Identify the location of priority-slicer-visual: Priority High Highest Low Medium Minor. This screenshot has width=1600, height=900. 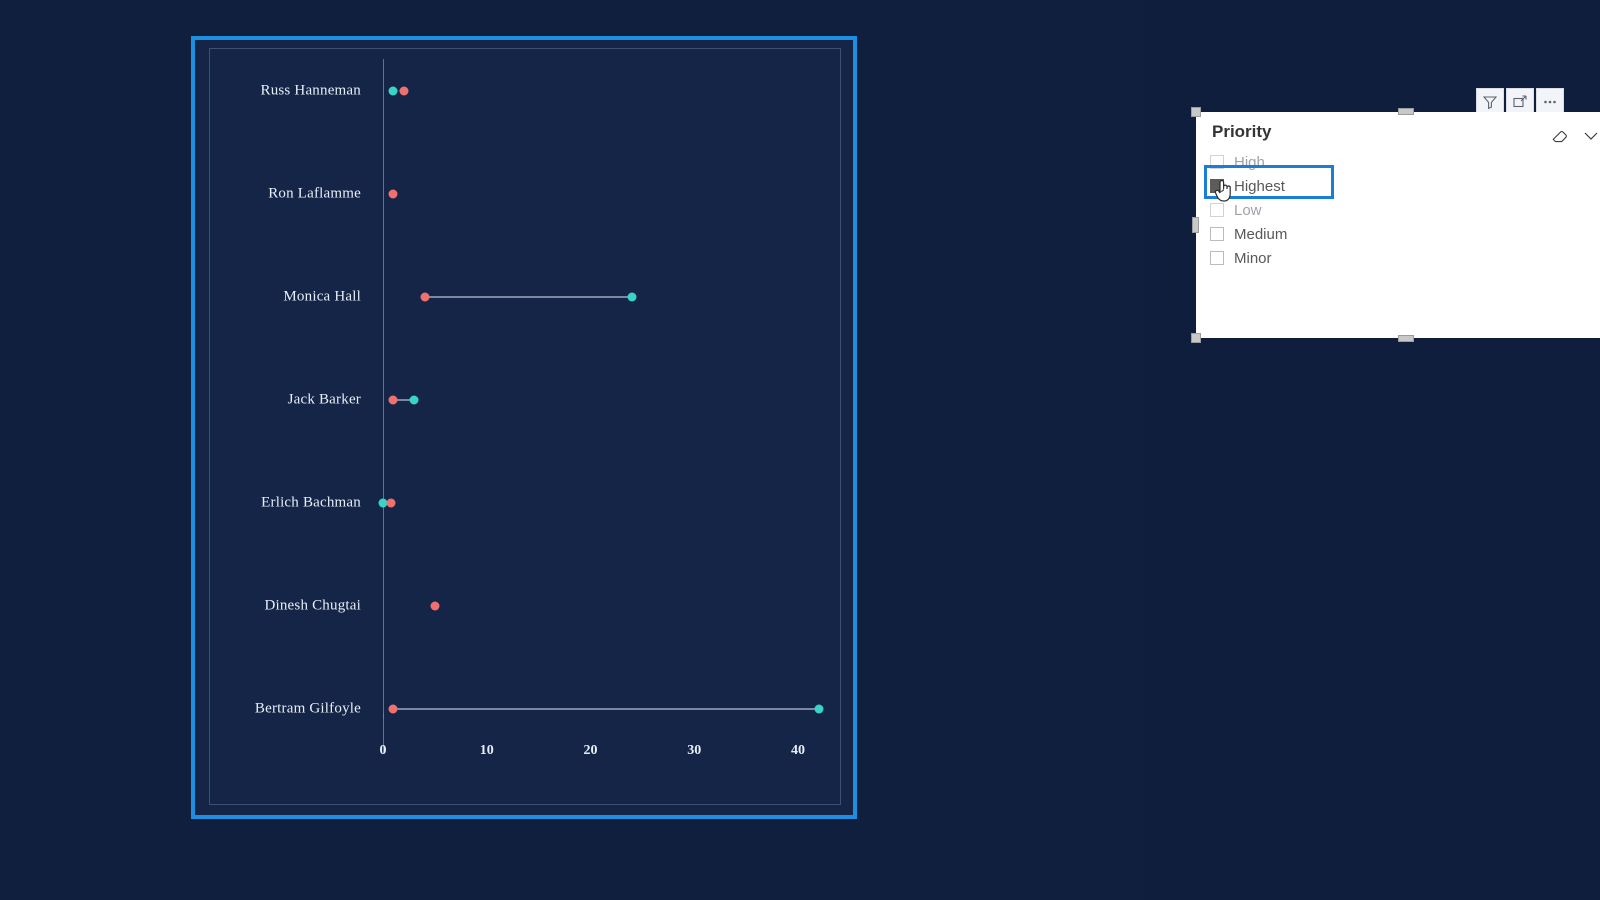
(1395, 225).